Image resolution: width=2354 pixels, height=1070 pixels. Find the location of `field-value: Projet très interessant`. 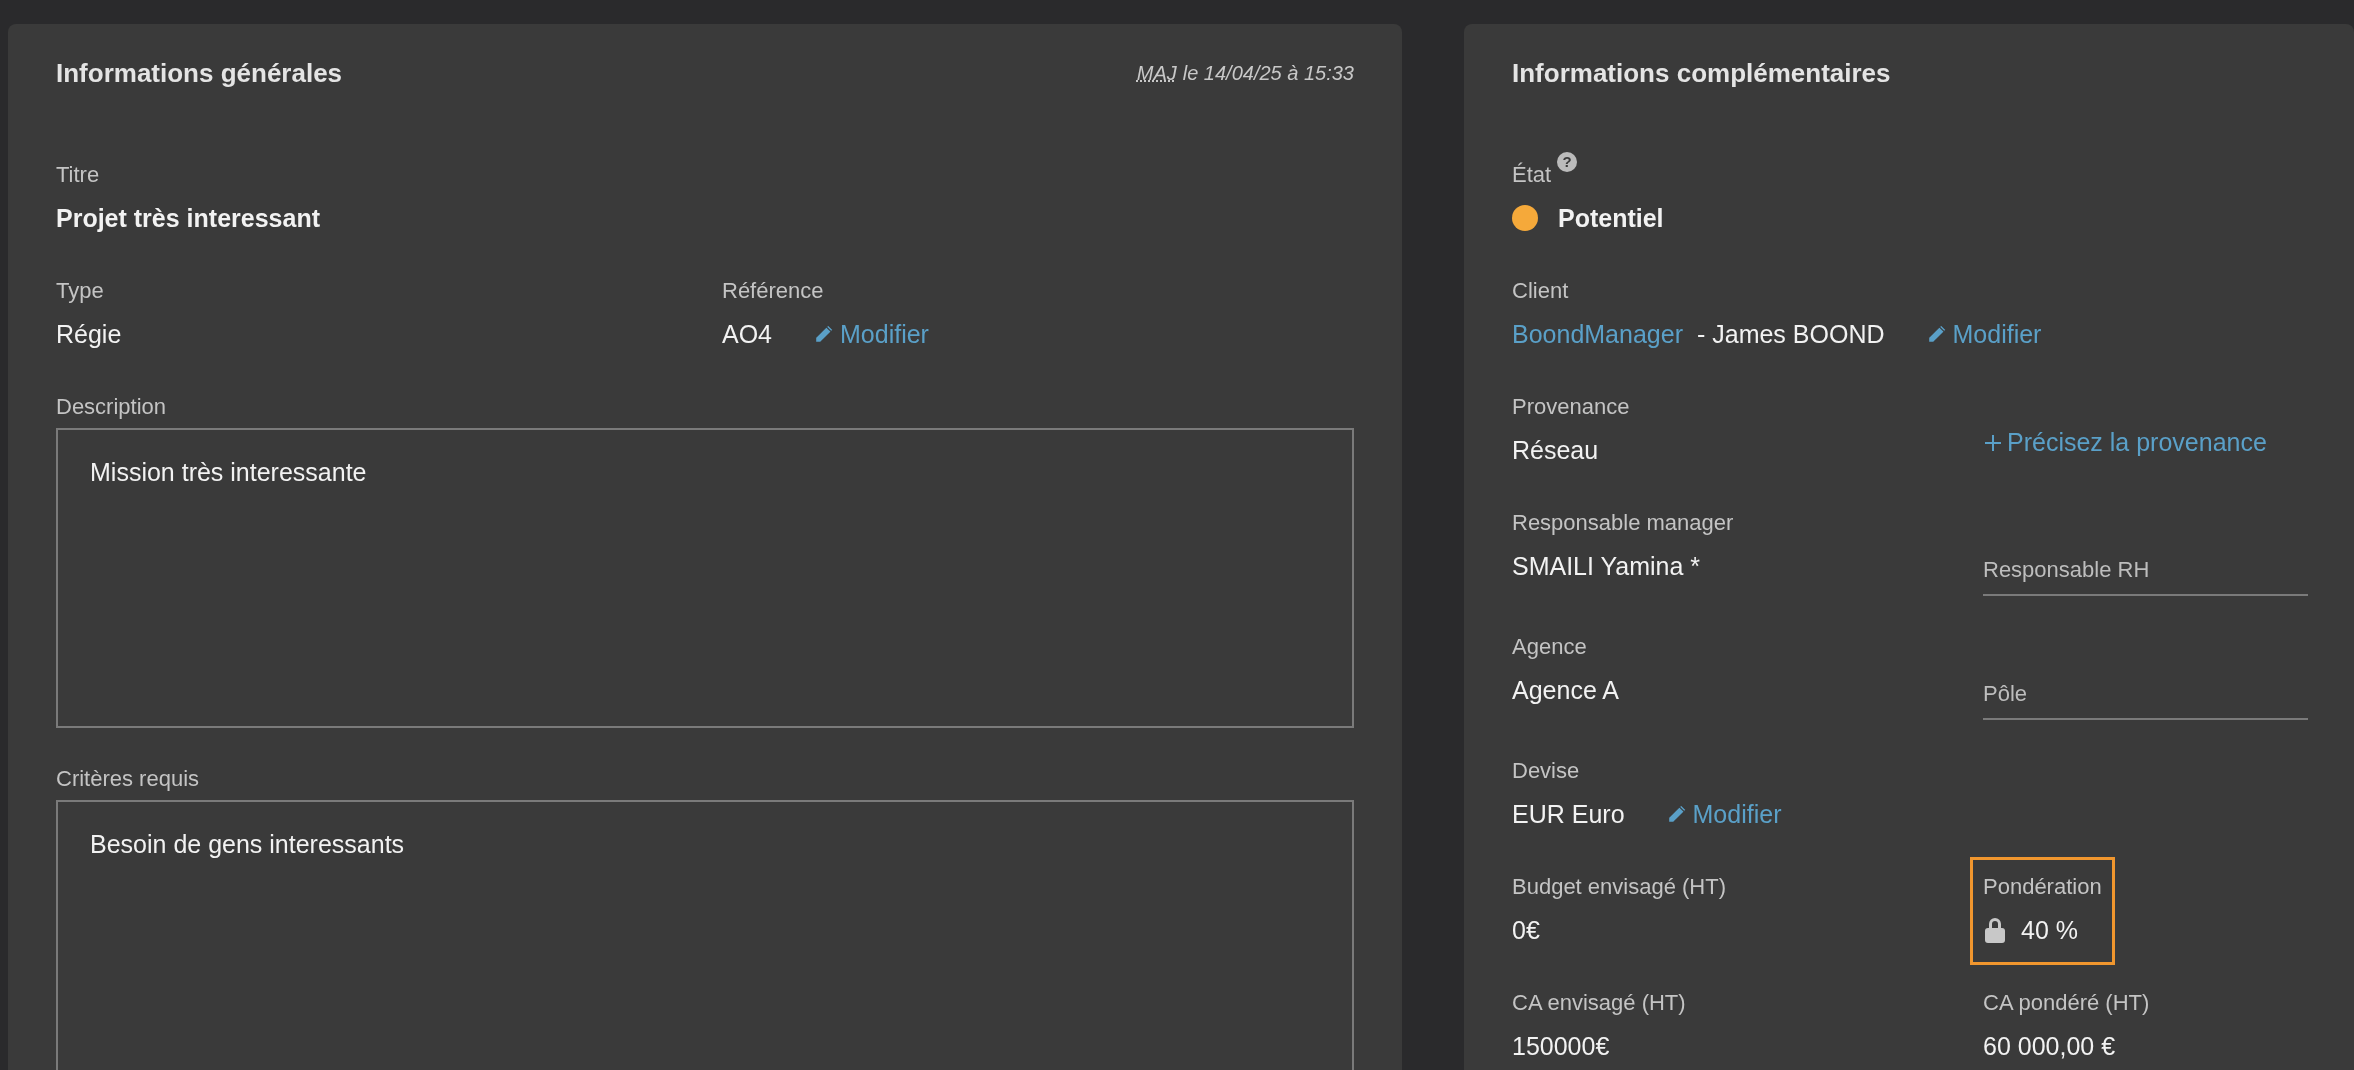

field-value: Projet très interessant is located at coordinates (188, 218).